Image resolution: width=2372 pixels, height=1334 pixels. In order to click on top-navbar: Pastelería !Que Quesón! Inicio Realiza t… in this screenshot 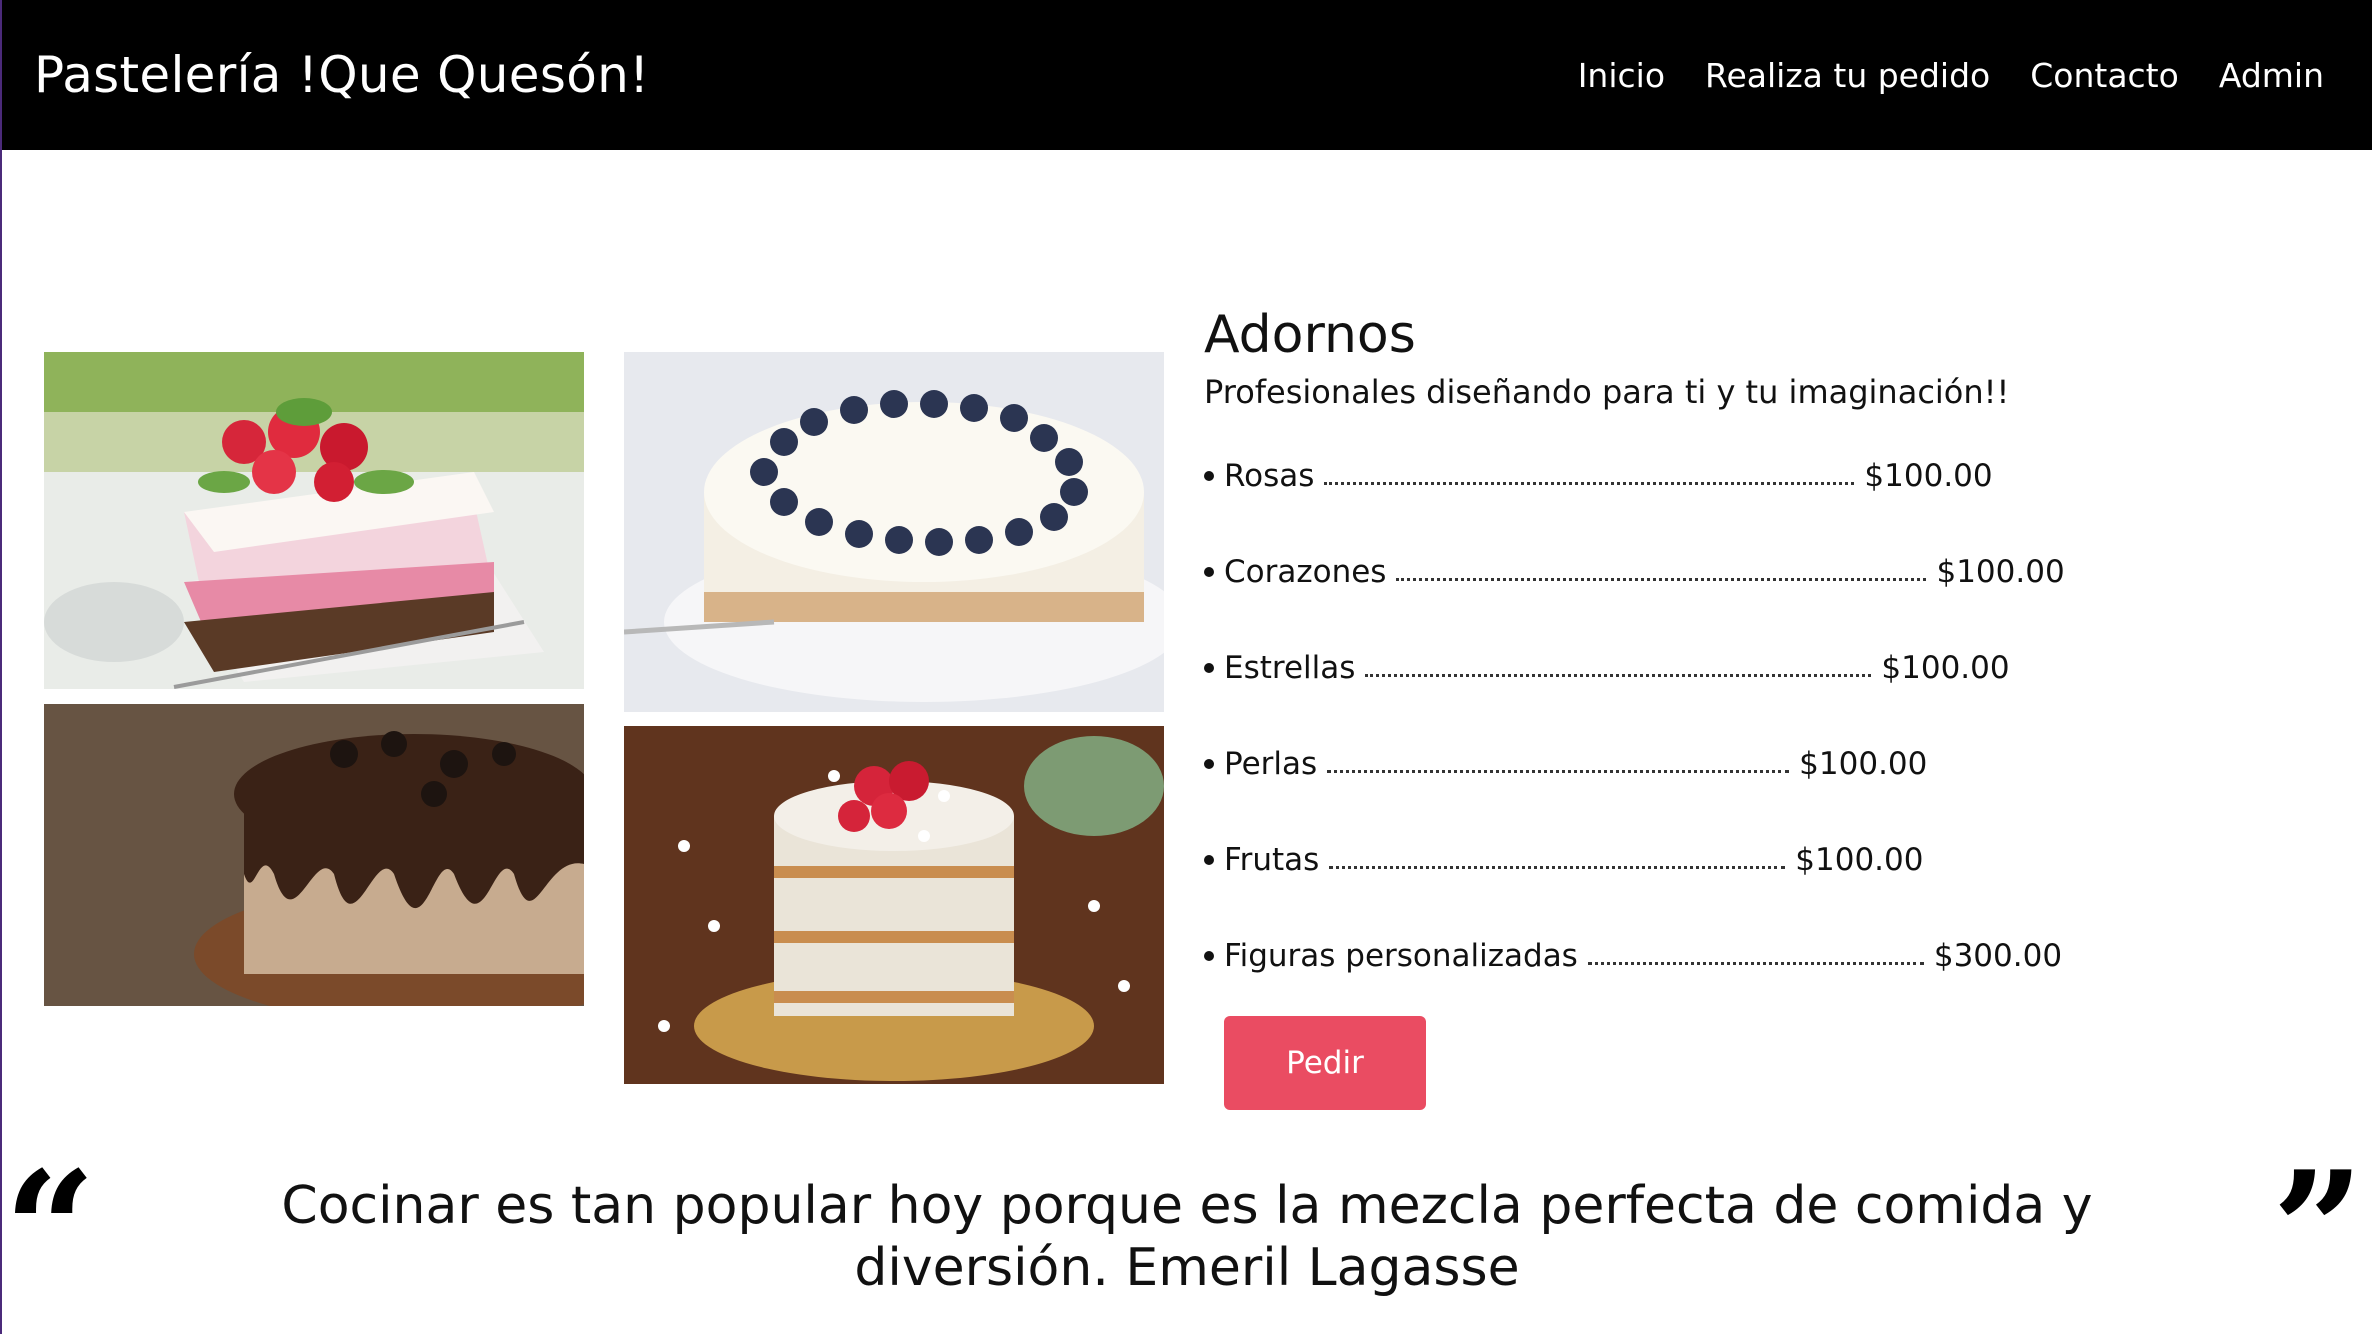, I will do `click(1187, 75)`.